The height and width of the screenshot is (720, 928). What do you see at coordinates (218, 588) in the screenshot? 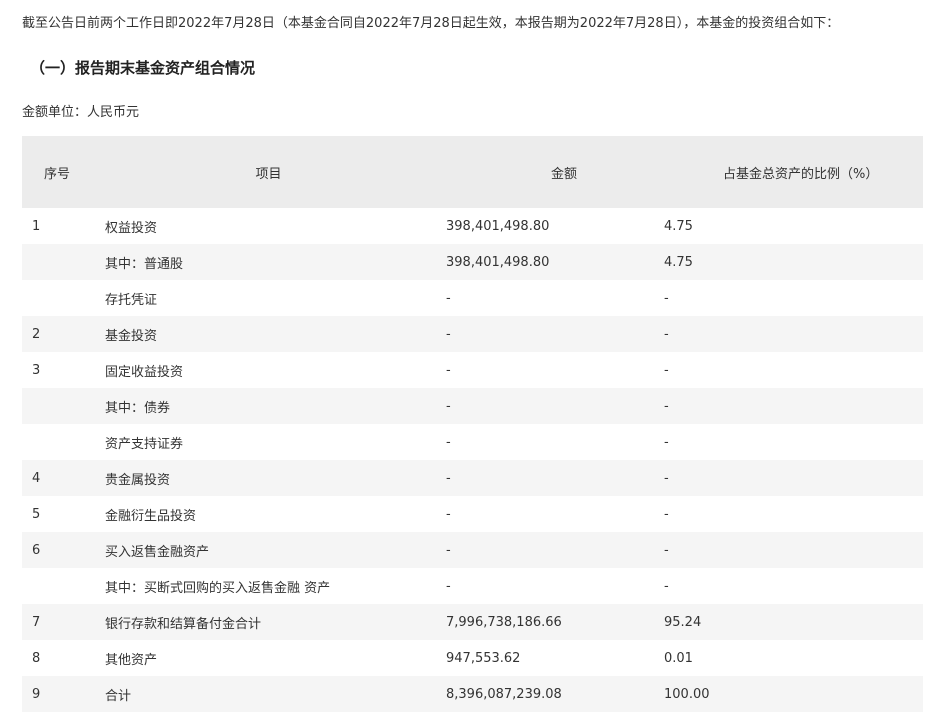
I see `cell-item: 其中：买断式回购的买入返售金融 资产` at bounding box center [218, 588].